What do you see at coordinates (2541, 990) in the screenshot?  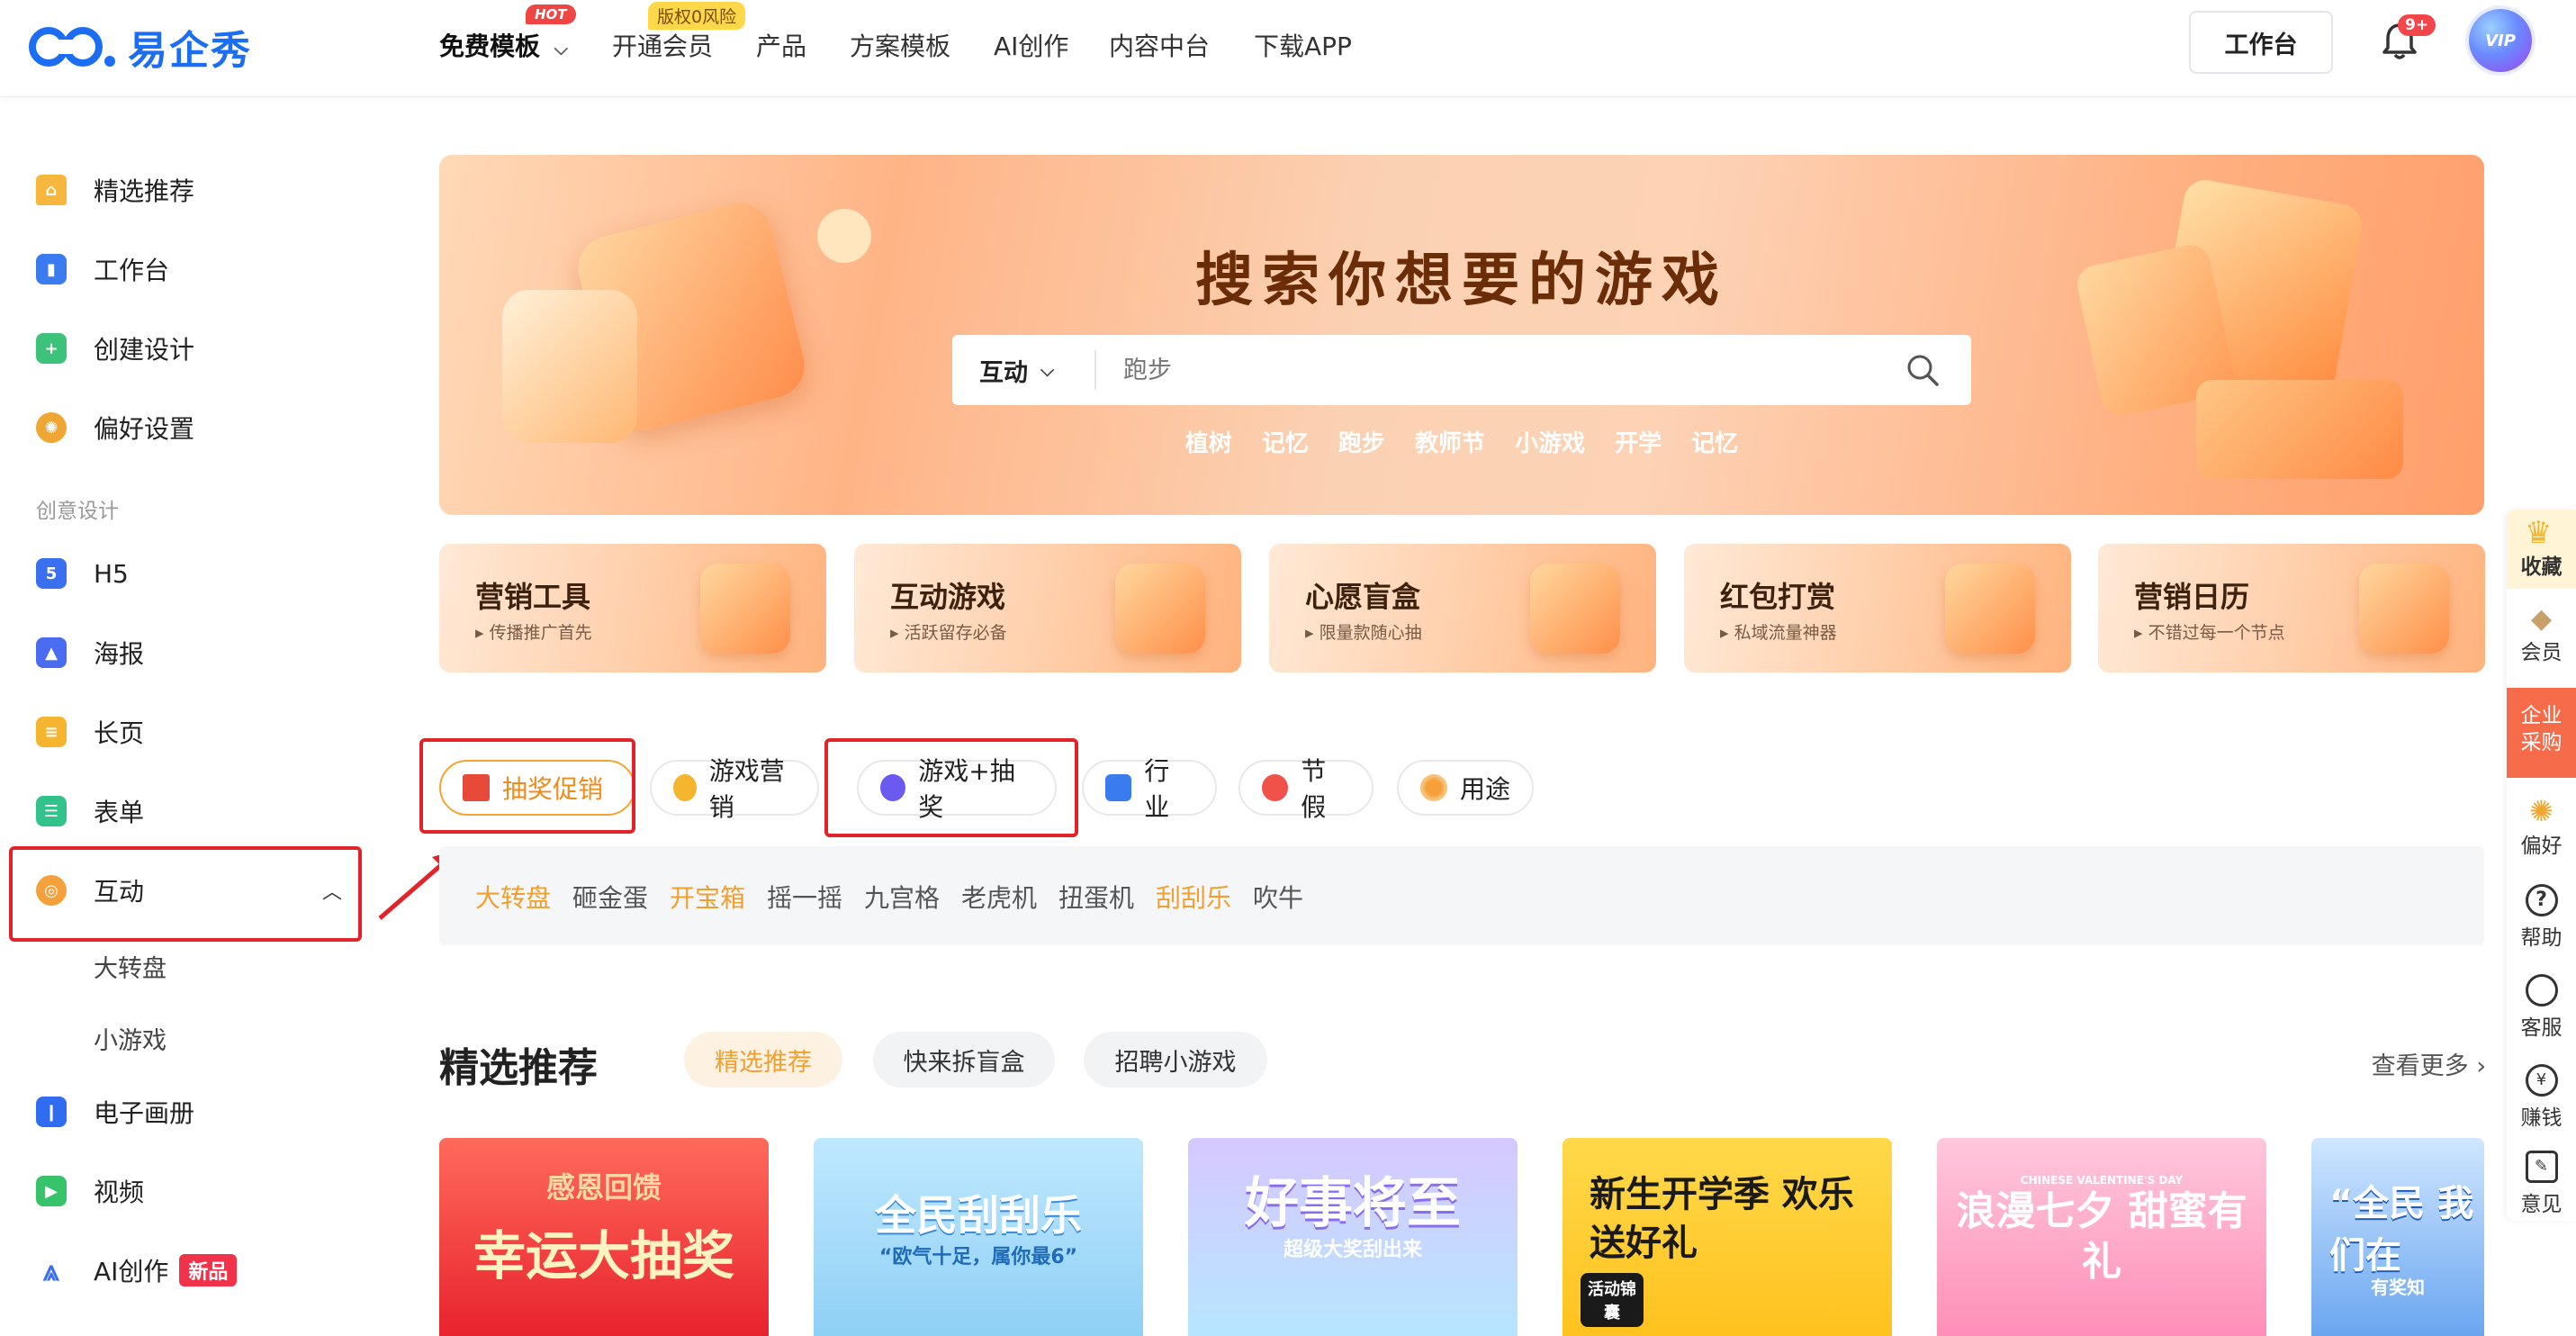 I see `headset-icon` at bounding box center [2541, 990].